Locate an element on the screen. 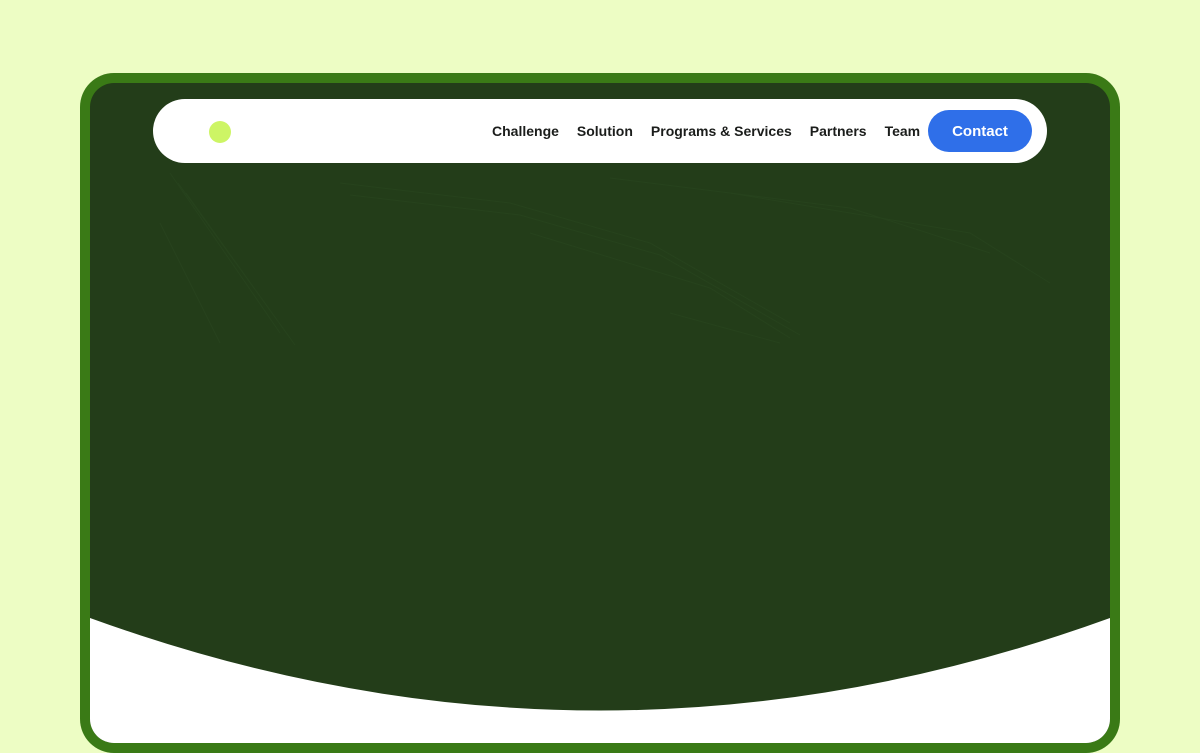  logo-icon is located at coordinates (220, 132).